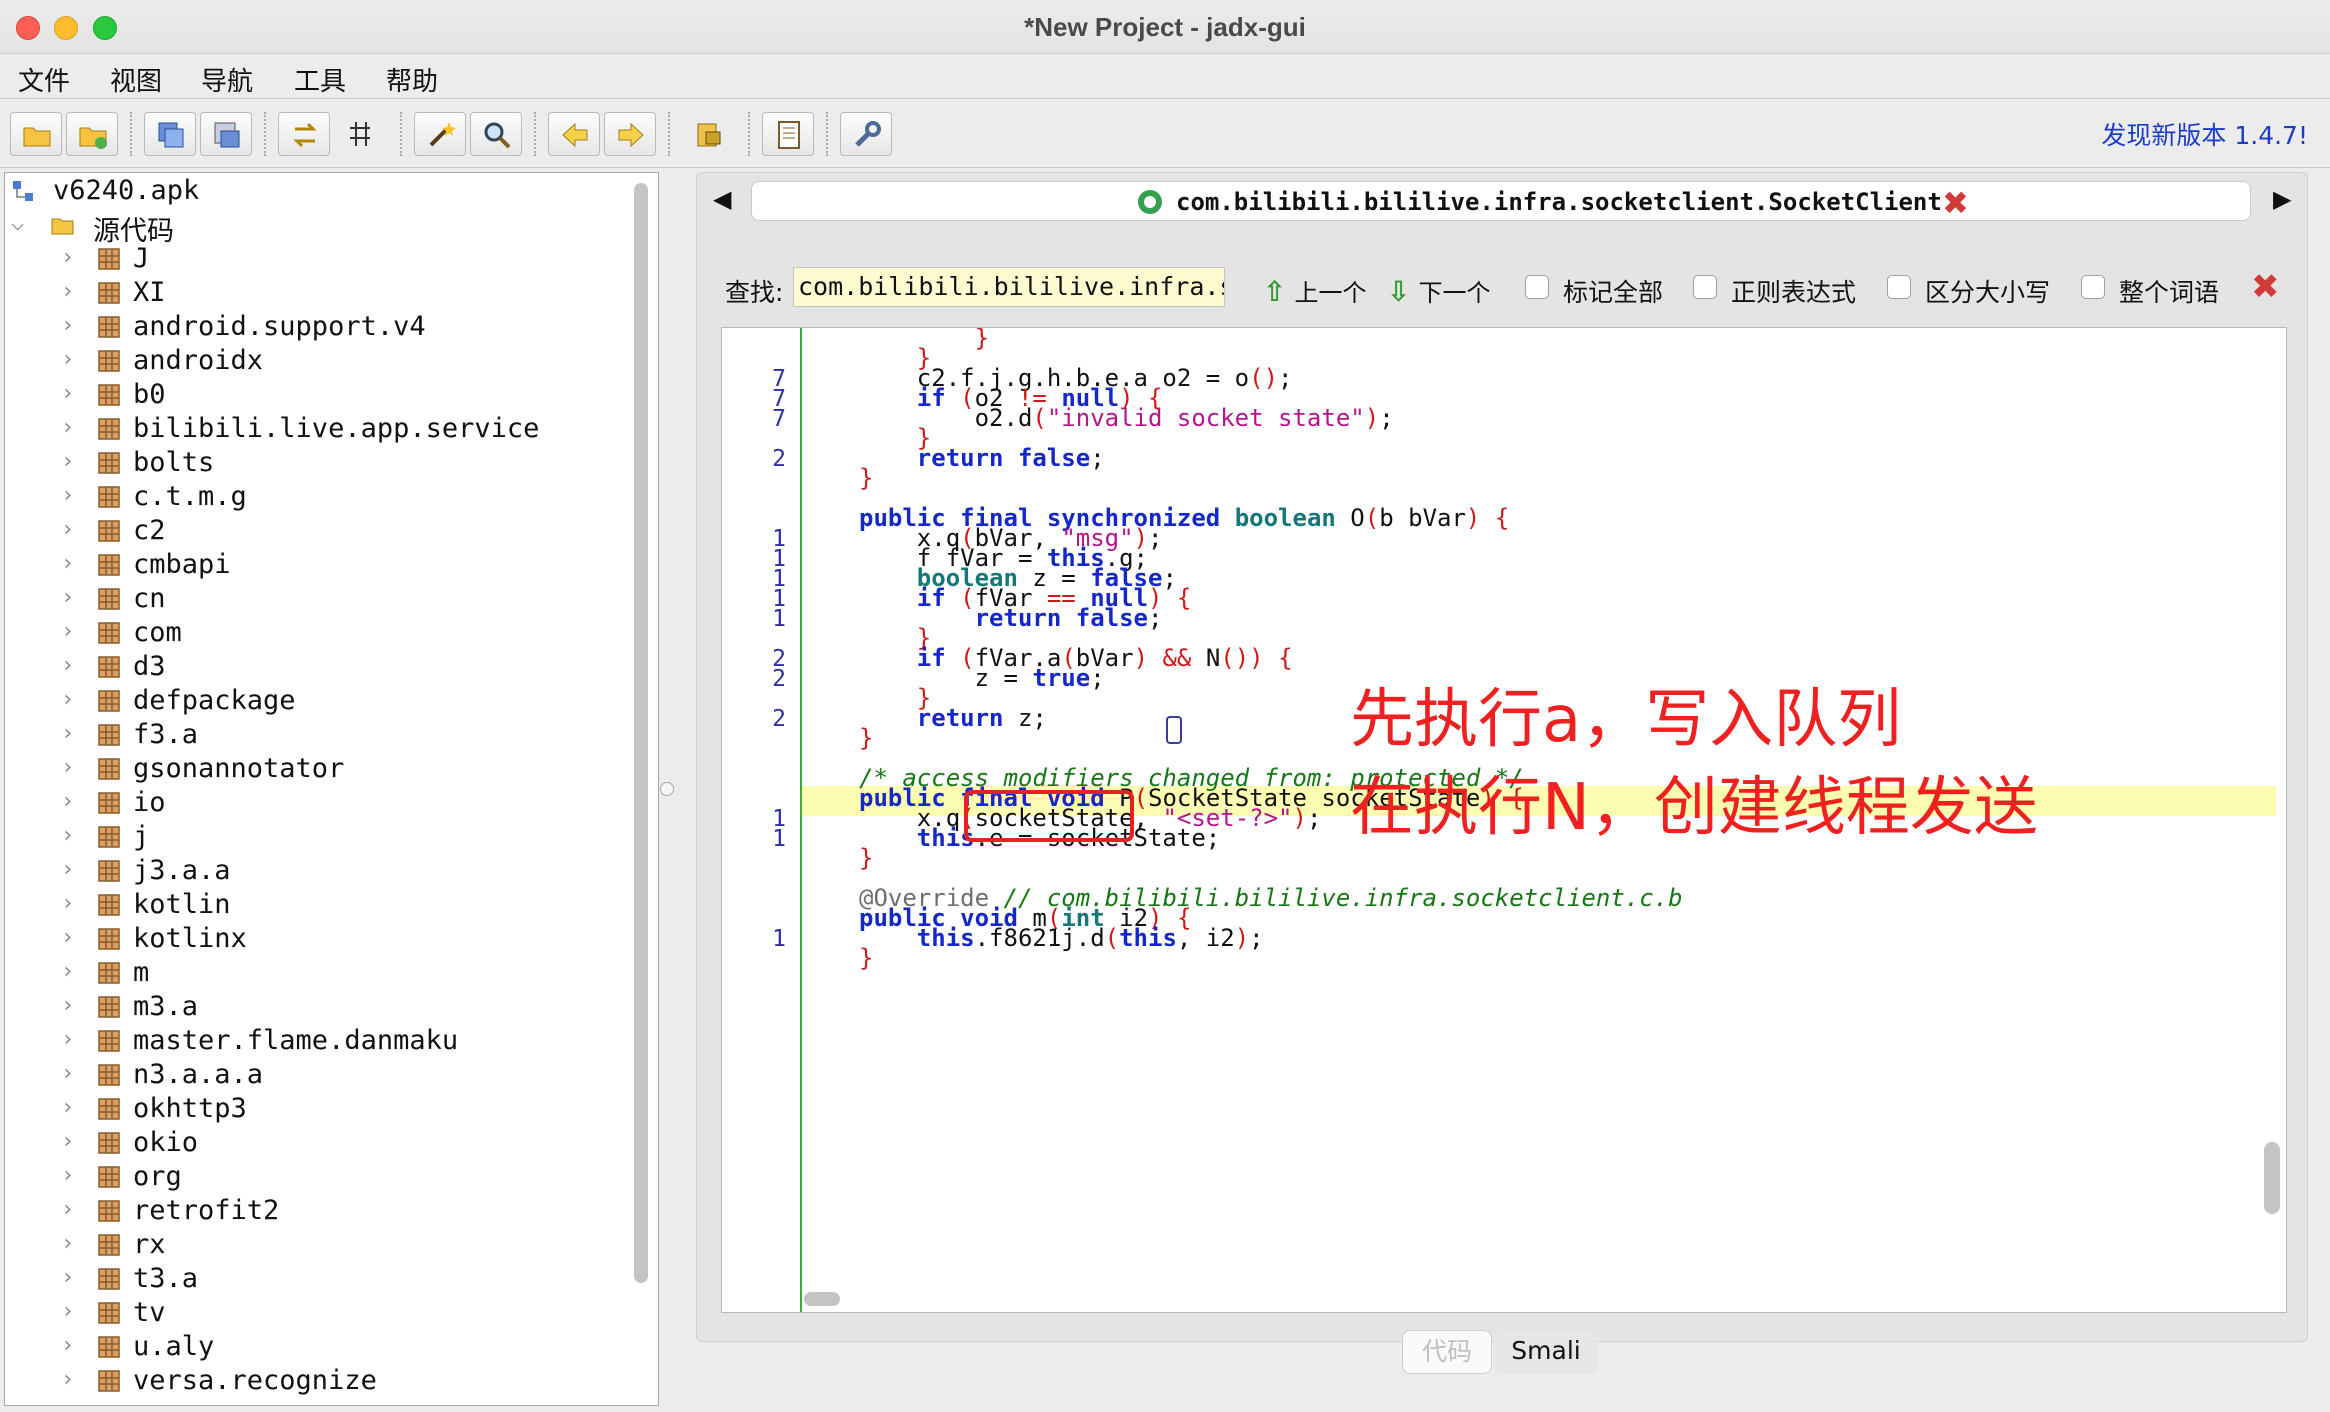 The width and height of the screenshot is (2330, 1412). Describe the element at coordinates (227, 79) in the screenshot. I see `menu-navigate: 导航` at that location.